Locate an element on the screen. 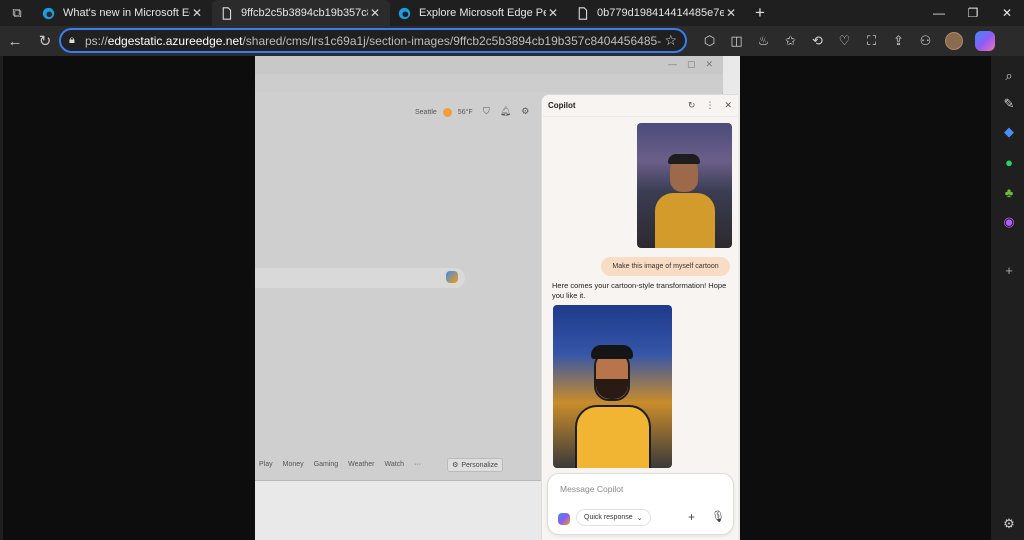  star-icon: ☆ is located at coordinates (669, 40).